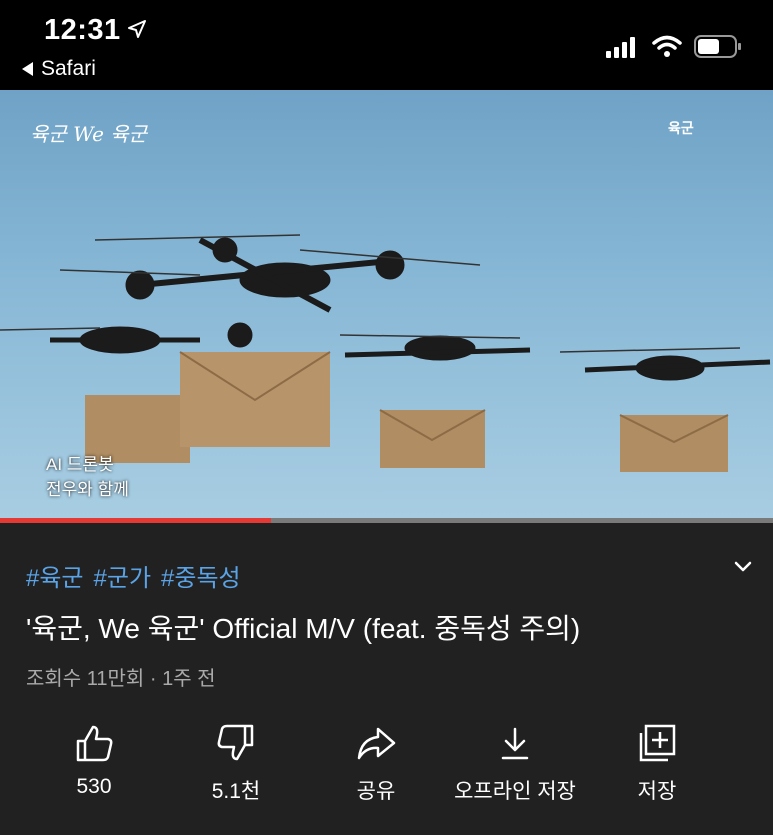 The width and height of the screenshot is (773, 835). I want to click on video-meta: 조회수 11만회 · 1주 전, so click(121, 679).